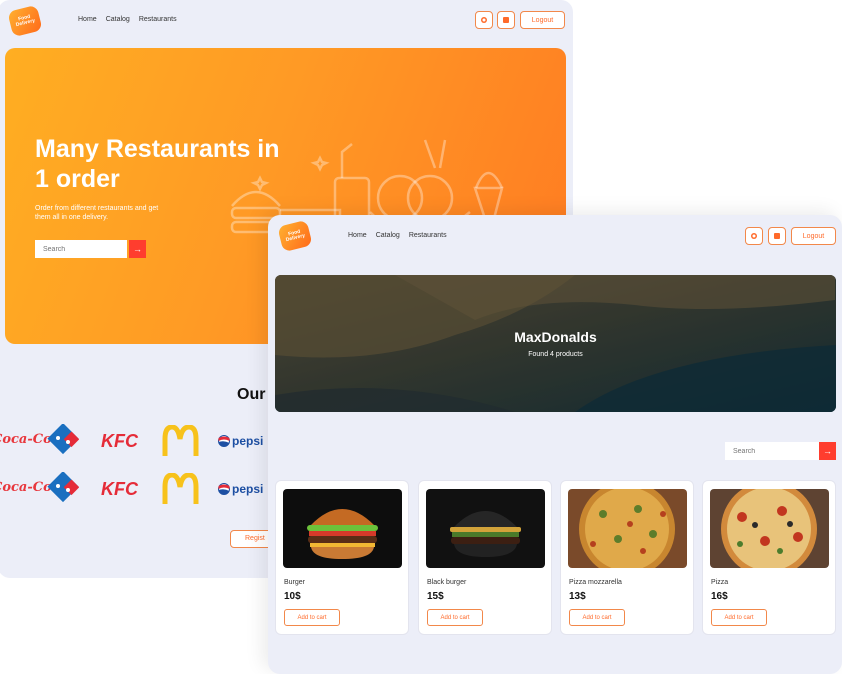  I want to click on burger-image-icon, so click(342, 528).